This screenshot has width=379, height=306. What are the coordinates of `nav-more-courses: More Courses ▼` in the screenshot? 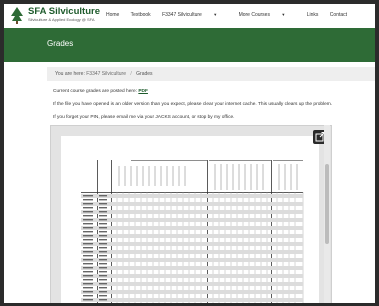 It's located at (267, 15).